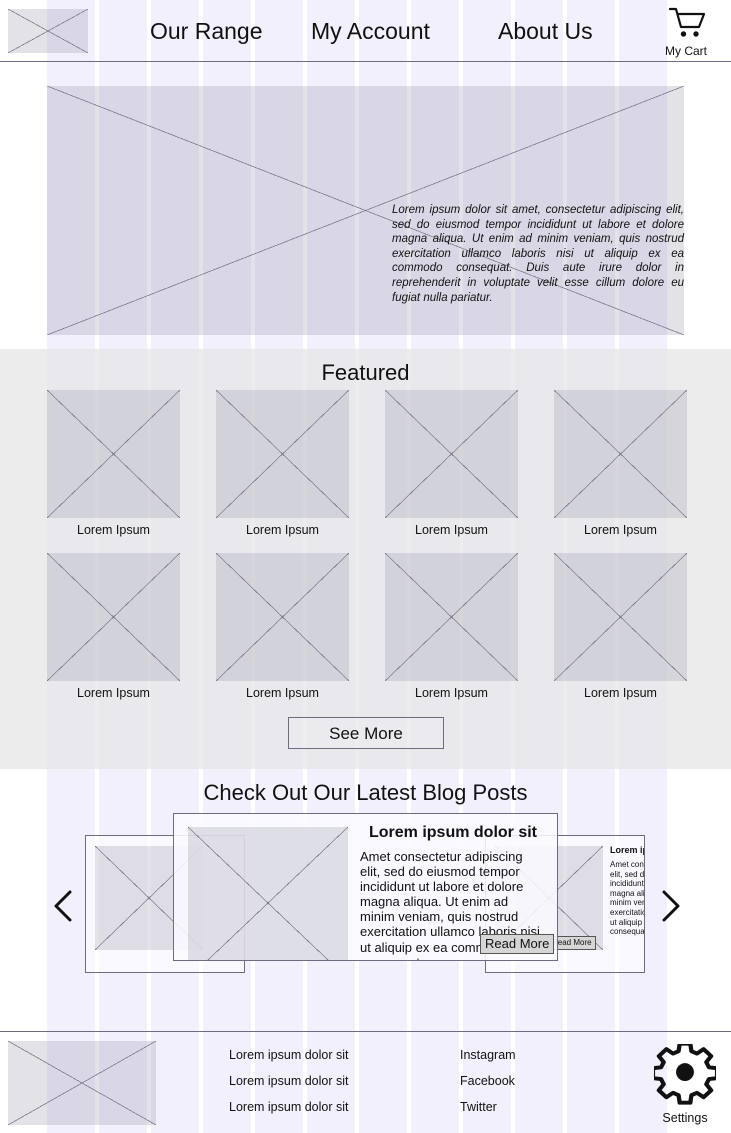  What do you see at coordinates (48, 31) in the screenshot?
I see `header-logo` at bounding box center [48, 31].